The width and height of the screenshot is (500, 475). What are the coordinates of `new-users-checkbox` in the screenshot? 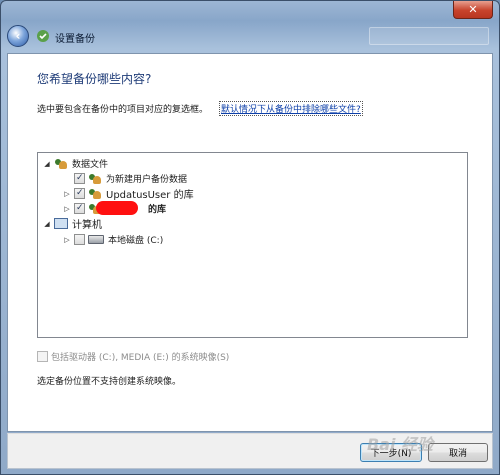 It's located at (79, 178).